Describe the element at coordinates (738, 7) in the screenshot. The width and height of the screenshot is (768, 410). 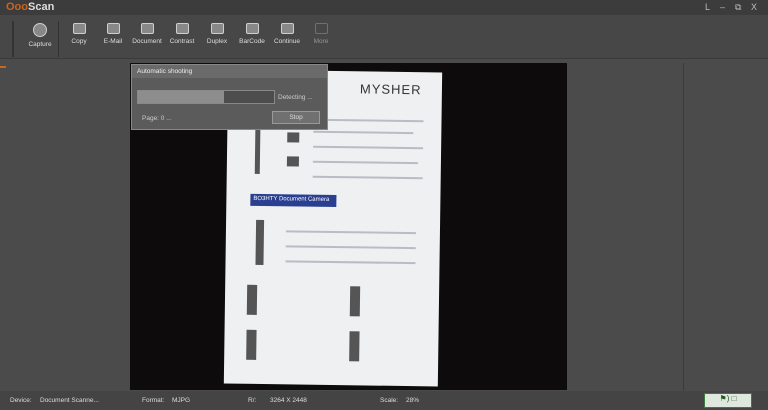
I see `restore-button: ⧉` at that location.